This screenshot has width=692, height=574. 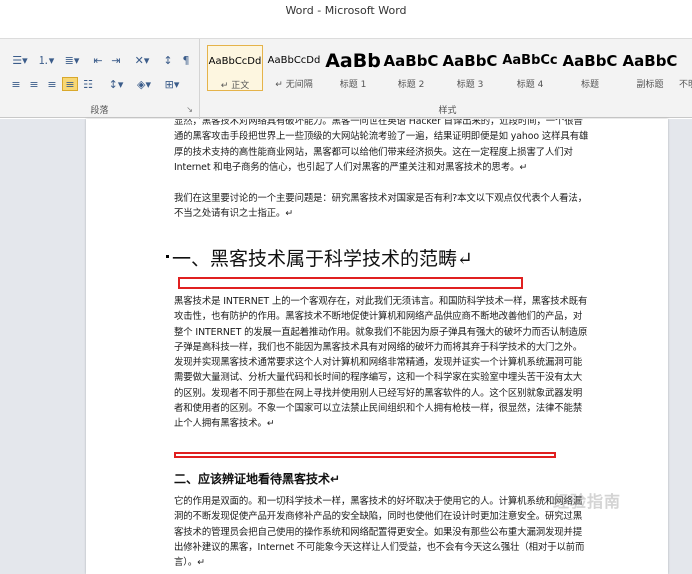 What do you see at coordinates (294, 68) in the screenshot?
I see `style-no-spacing: AaBbCcDd ↵ 无间隔` at bounding box center [294, 68].